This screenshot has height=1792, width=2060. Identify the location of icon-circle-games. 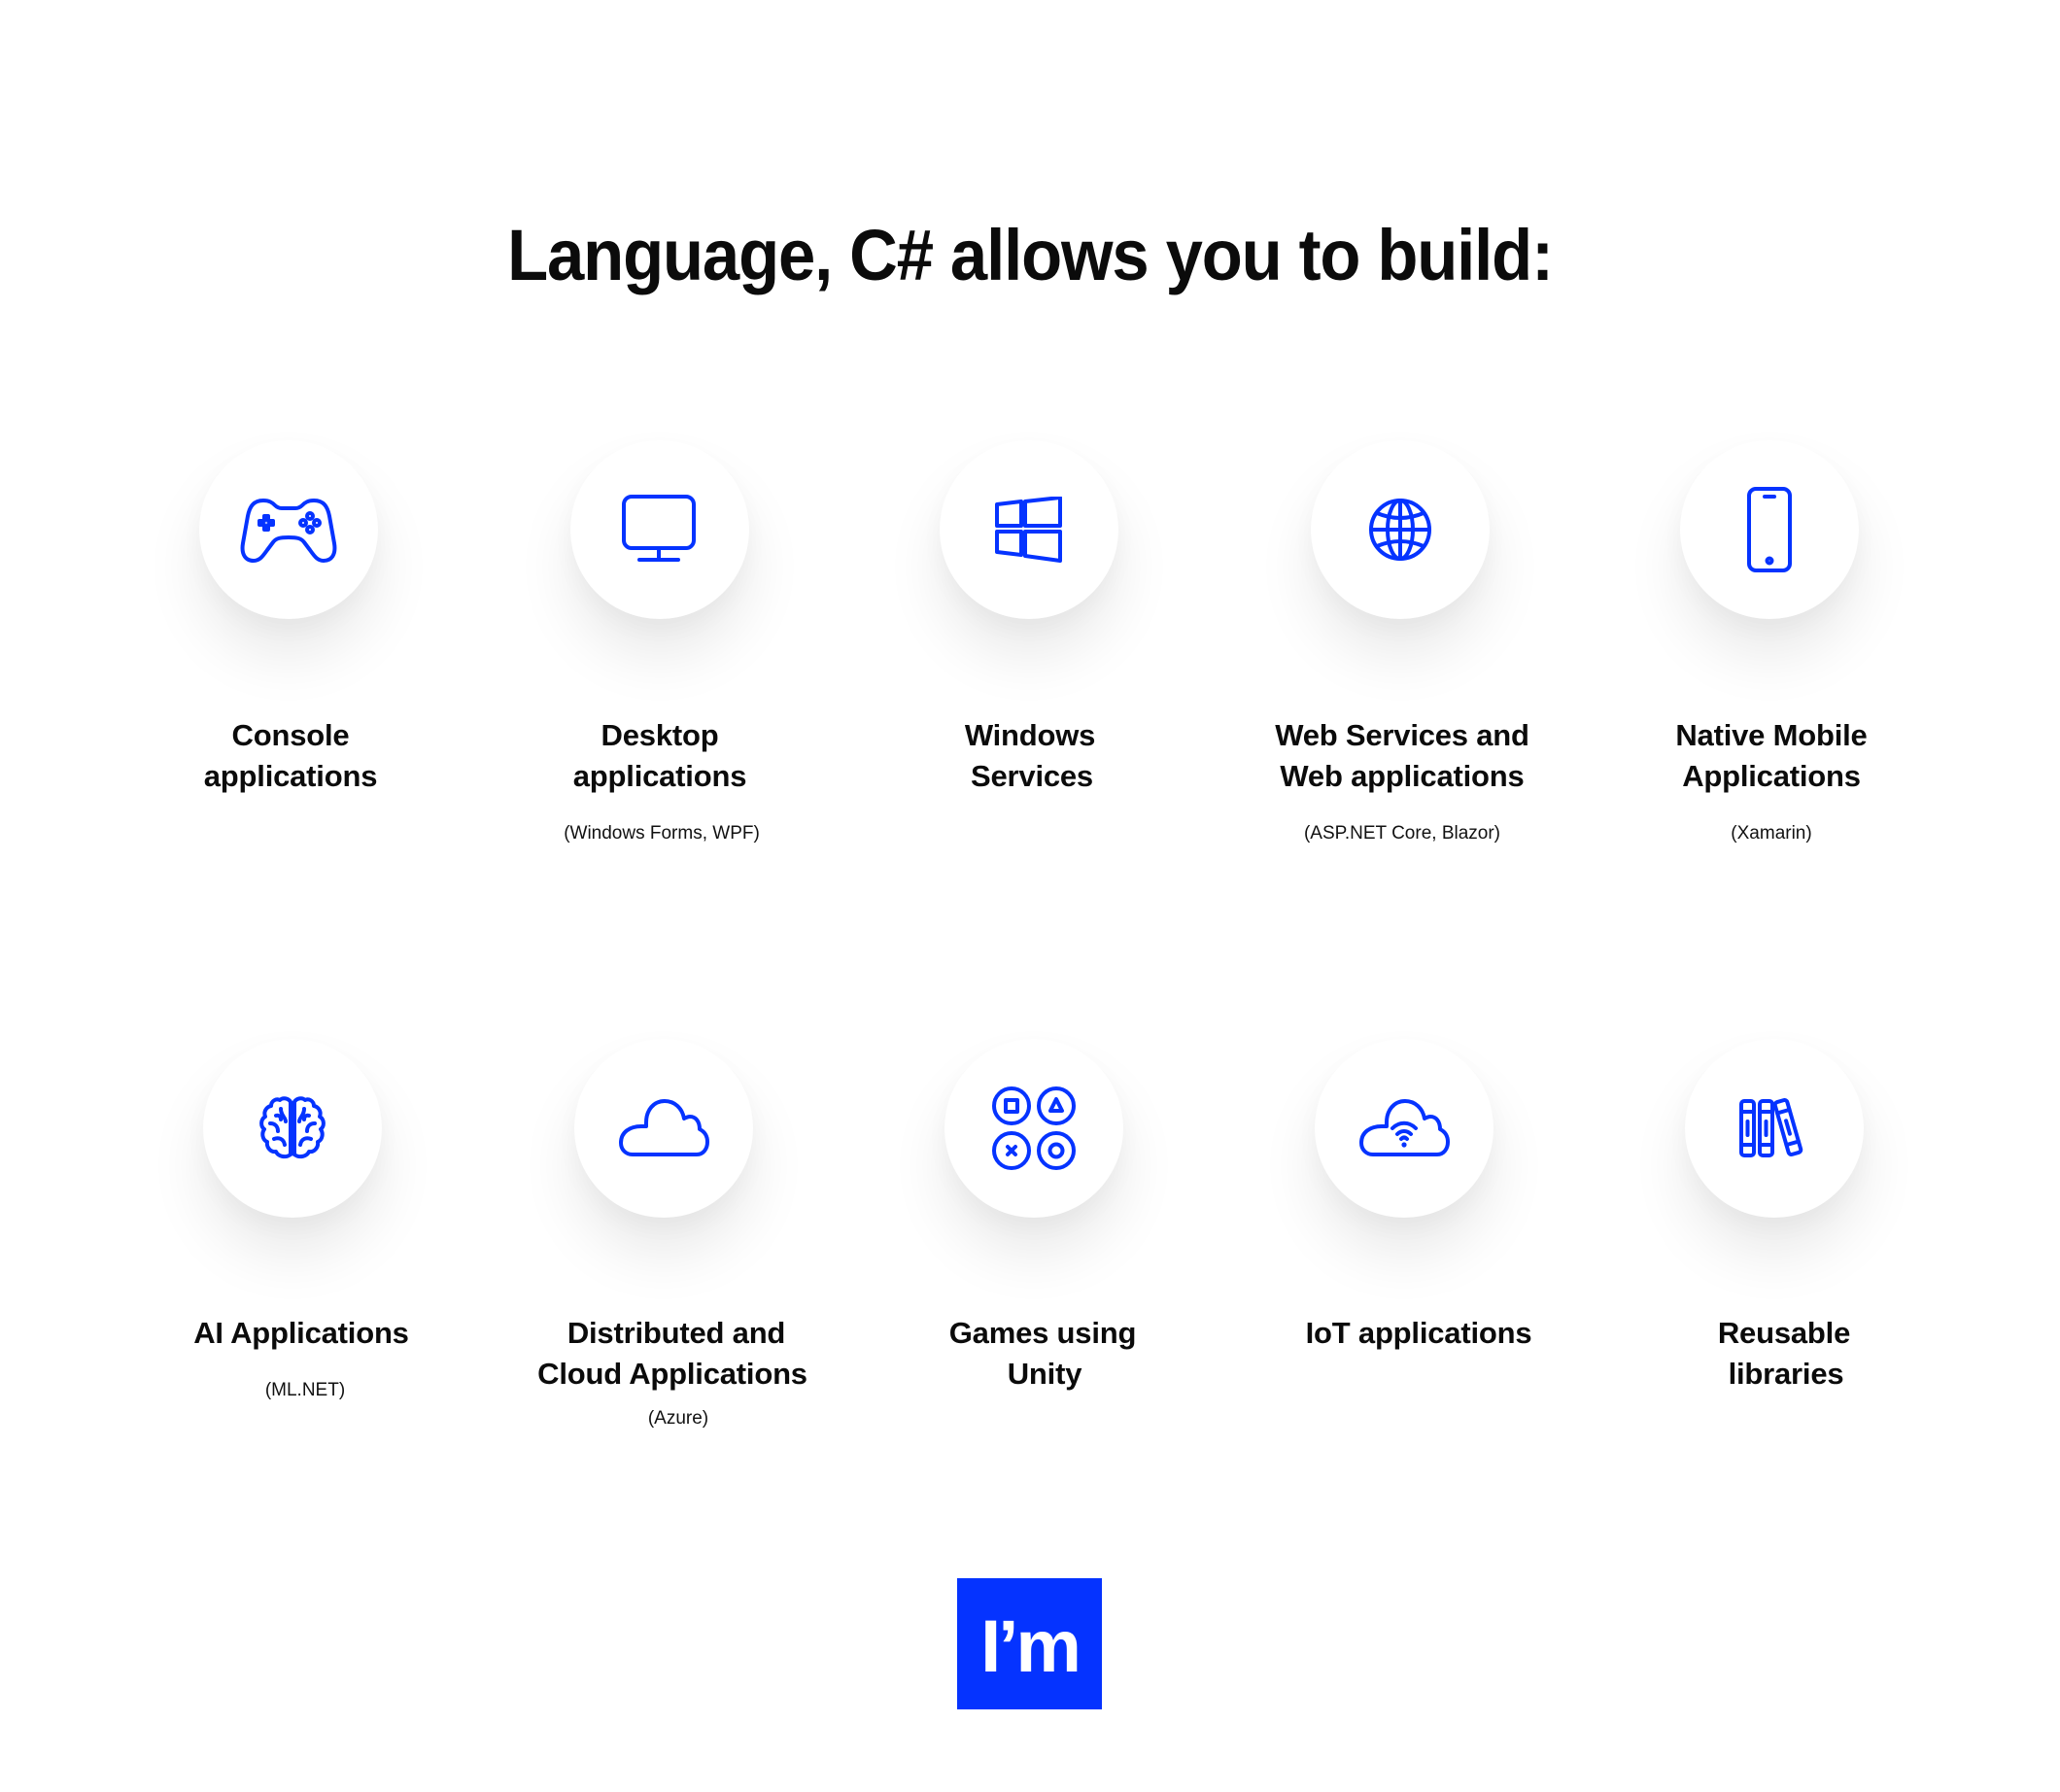
(1033, 1128).